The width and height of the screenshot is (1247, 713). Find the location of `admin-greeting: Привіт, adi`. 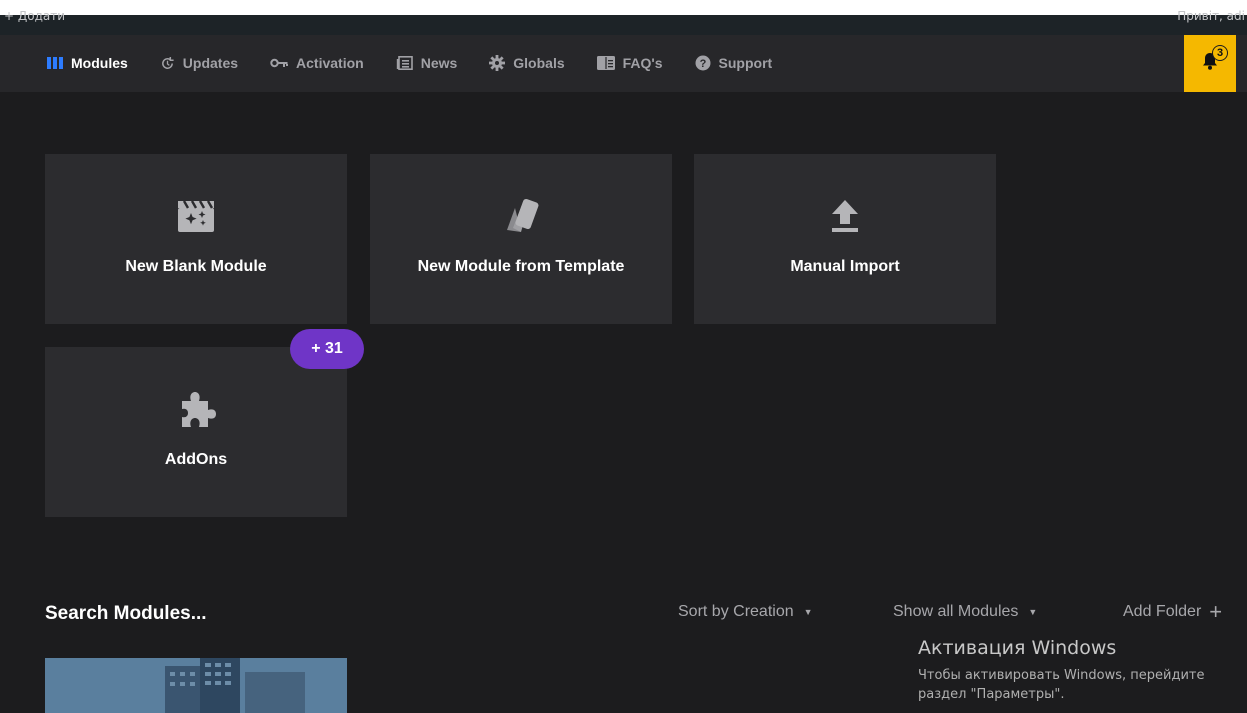

admin-greeting: Привіт, adi is located at coordinates (1211, 16).